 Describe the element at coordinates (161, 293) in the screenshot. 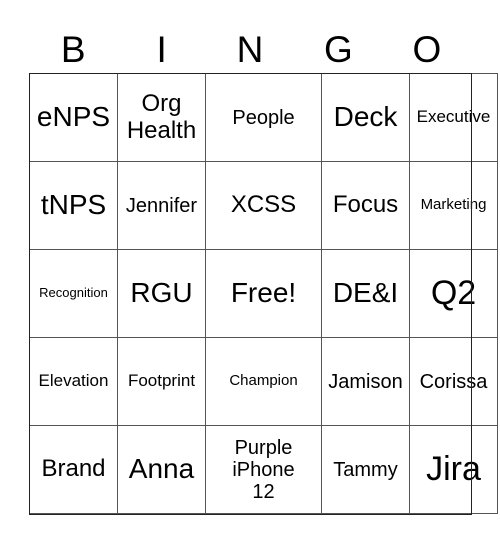

I see `bingo-cell: RGU` at that location.